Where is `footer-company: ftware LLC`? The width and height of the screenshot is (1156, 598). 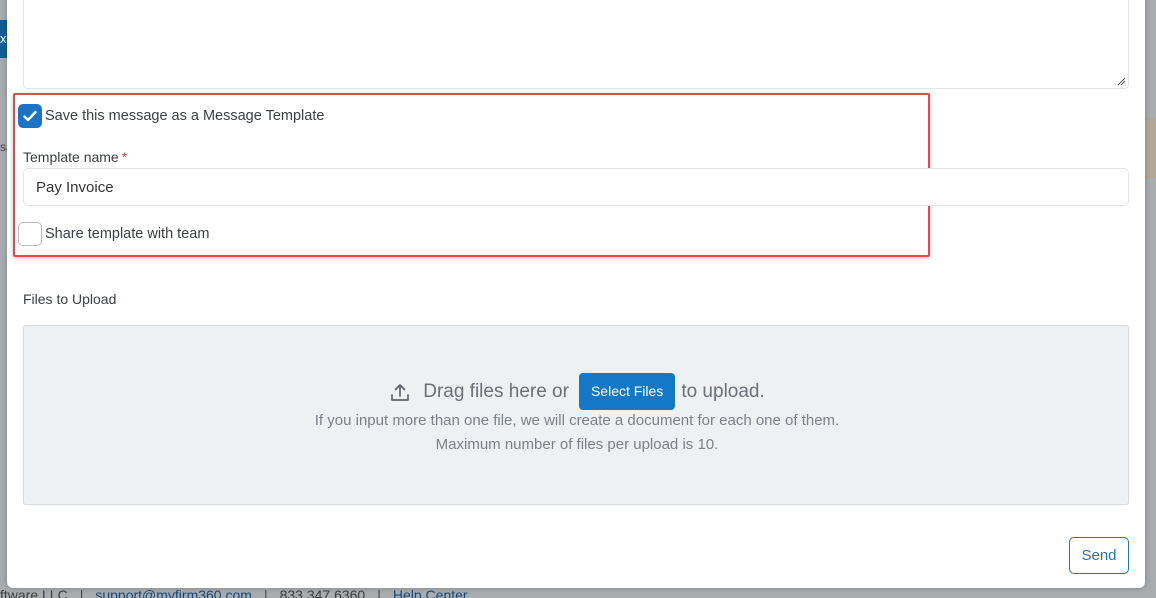 footer-company: ftware LLC is located at coordinates (34, 592).